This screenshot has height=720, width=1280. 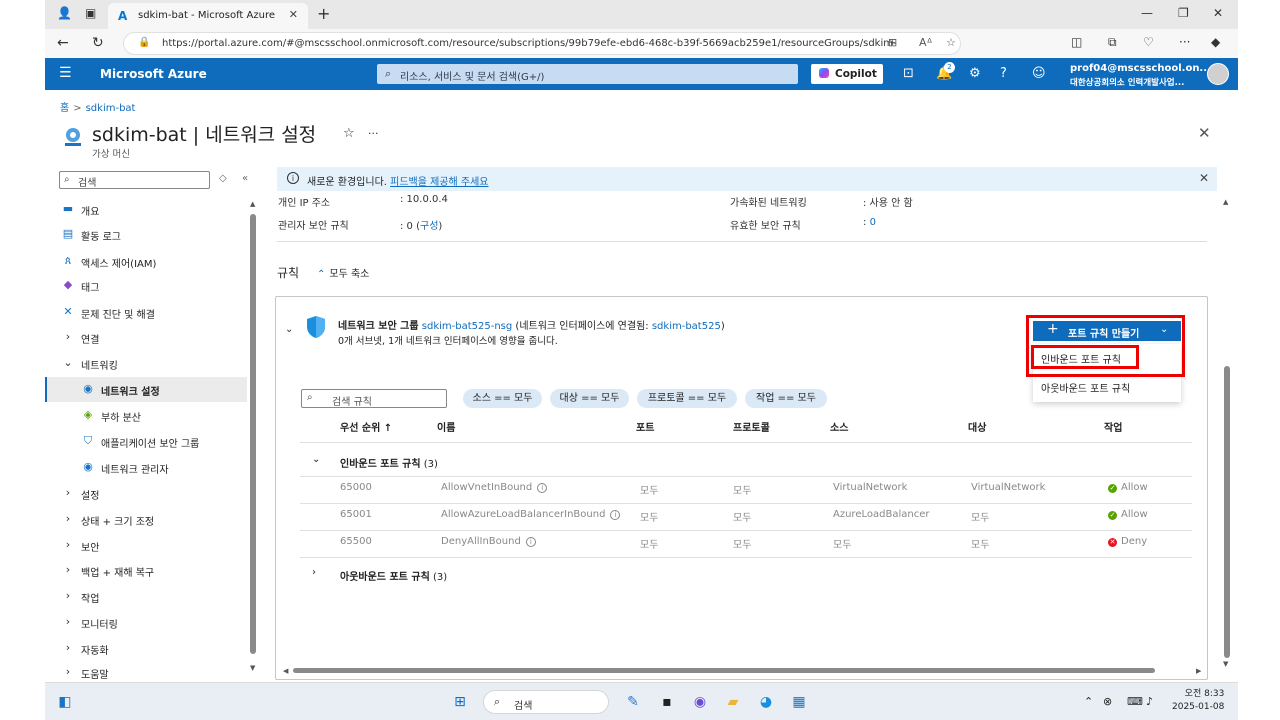 What do you see at coordinates (1204, 178) in the screenshot?
I see `banner-close-icon: ✕` at bounding box center [1204, 178].